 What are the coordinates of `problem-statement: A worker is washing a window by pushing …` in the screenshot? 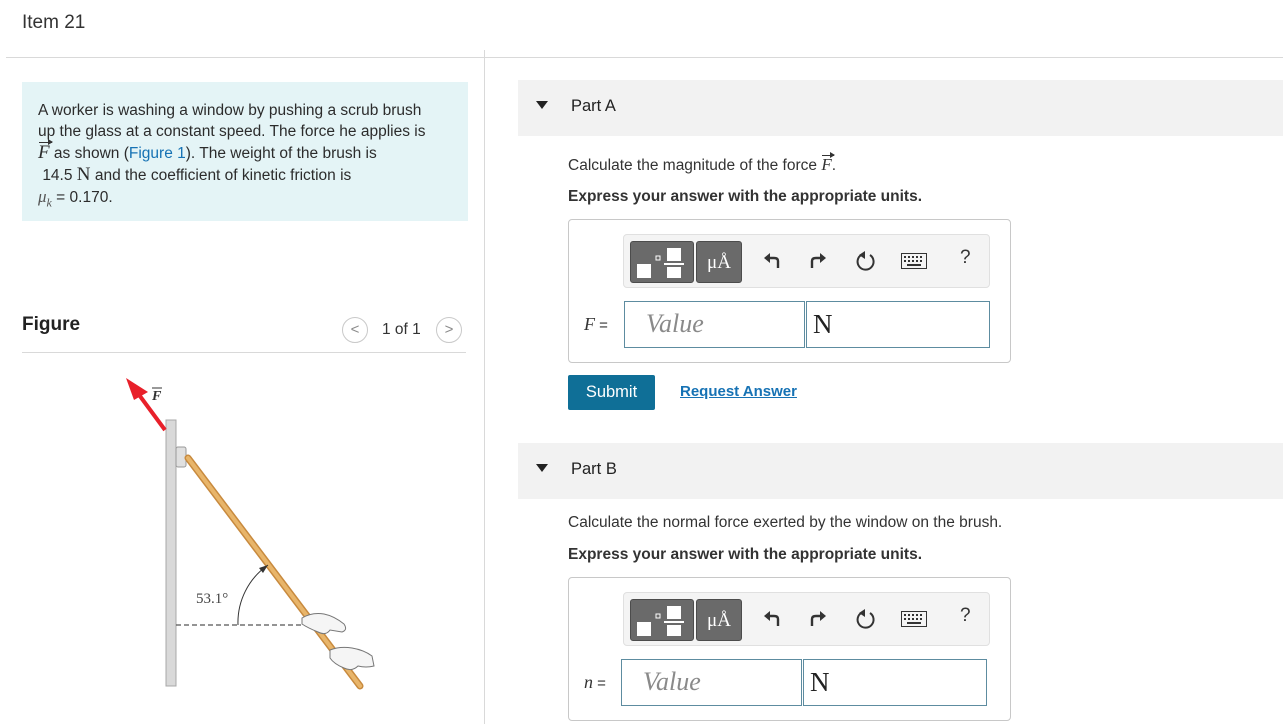 It's located at (245, 151).